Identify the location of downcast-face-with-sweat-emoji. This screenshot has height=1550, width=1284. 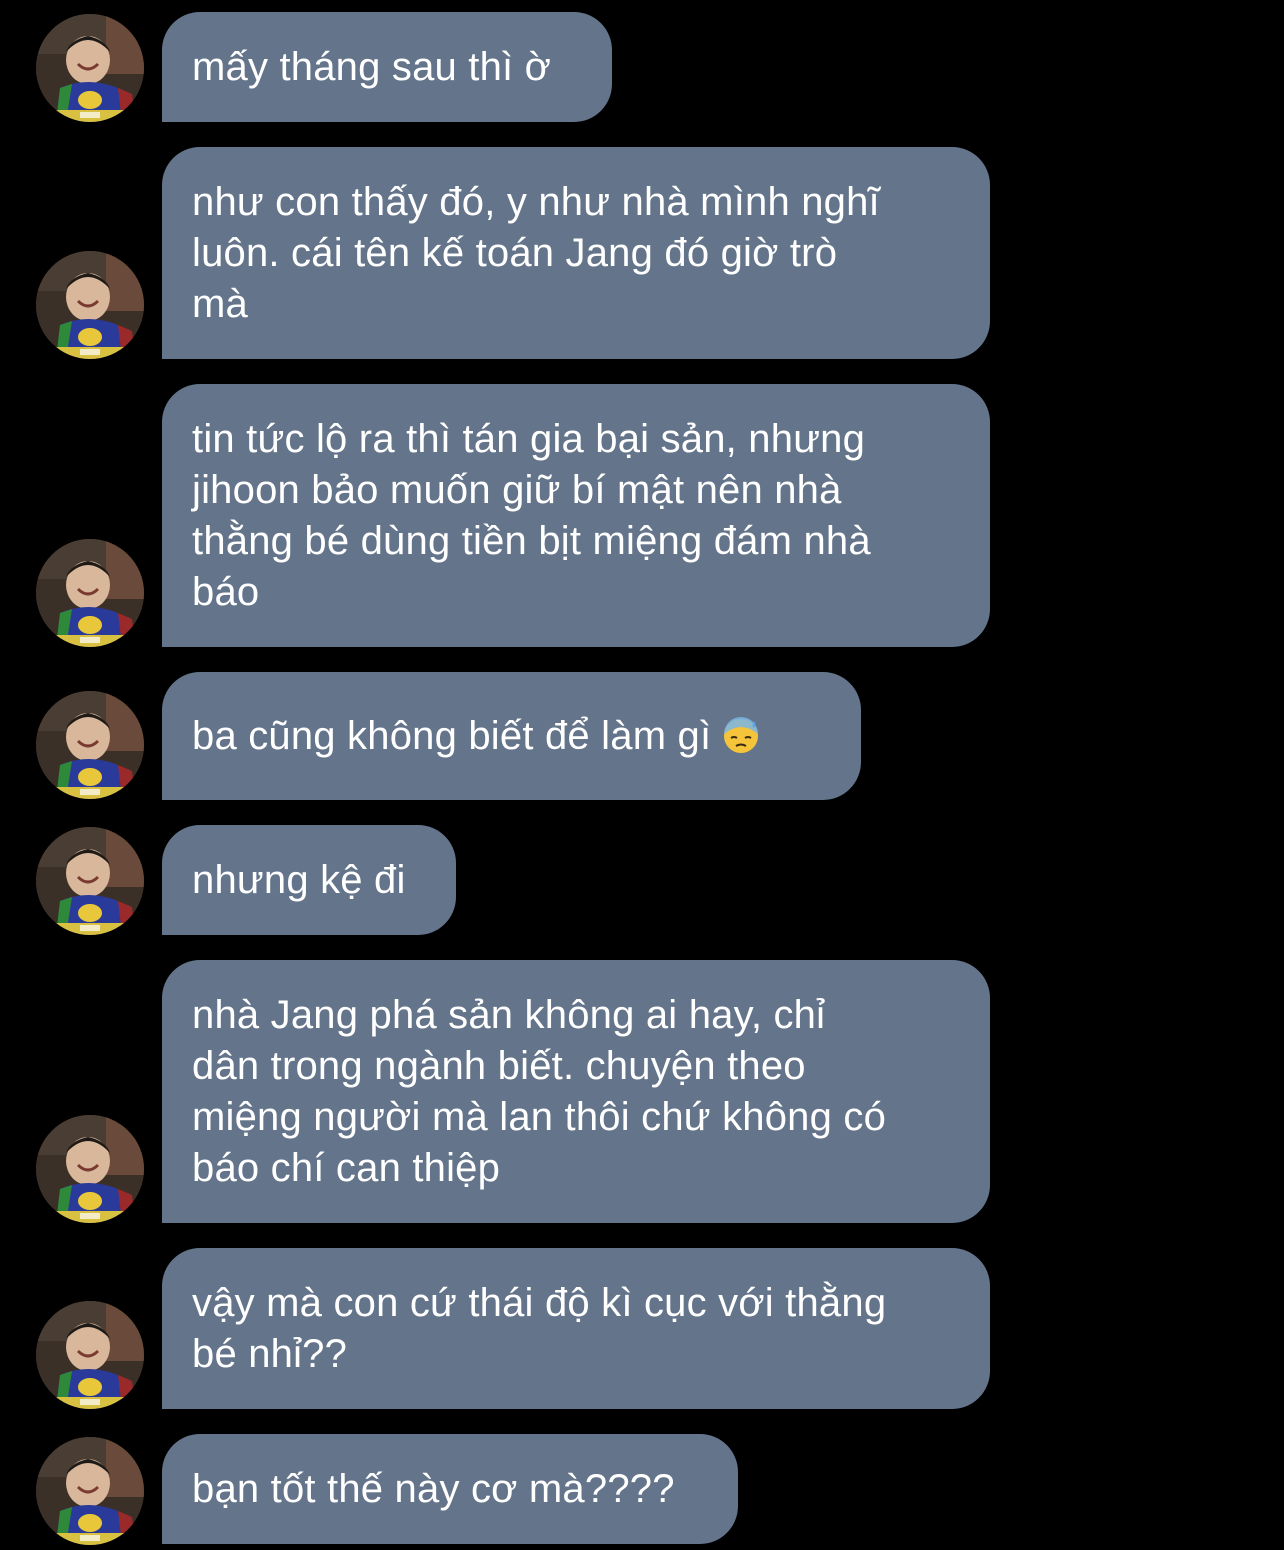
(741, 734).